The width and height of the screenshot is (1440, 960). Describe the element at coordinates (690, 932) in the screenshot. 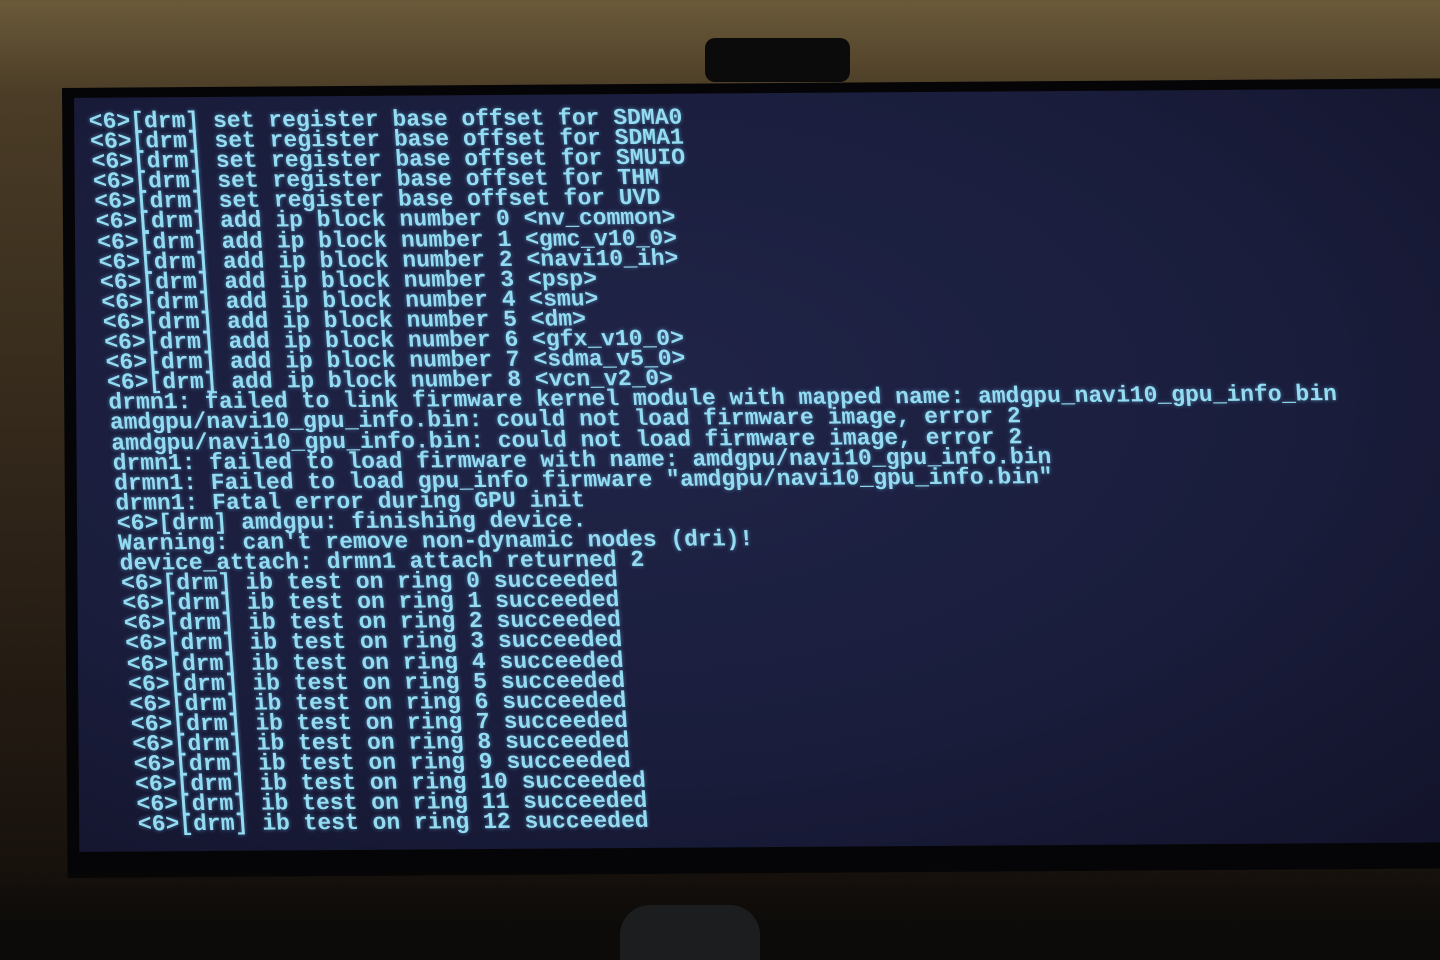

I see `game-controller` at that location.